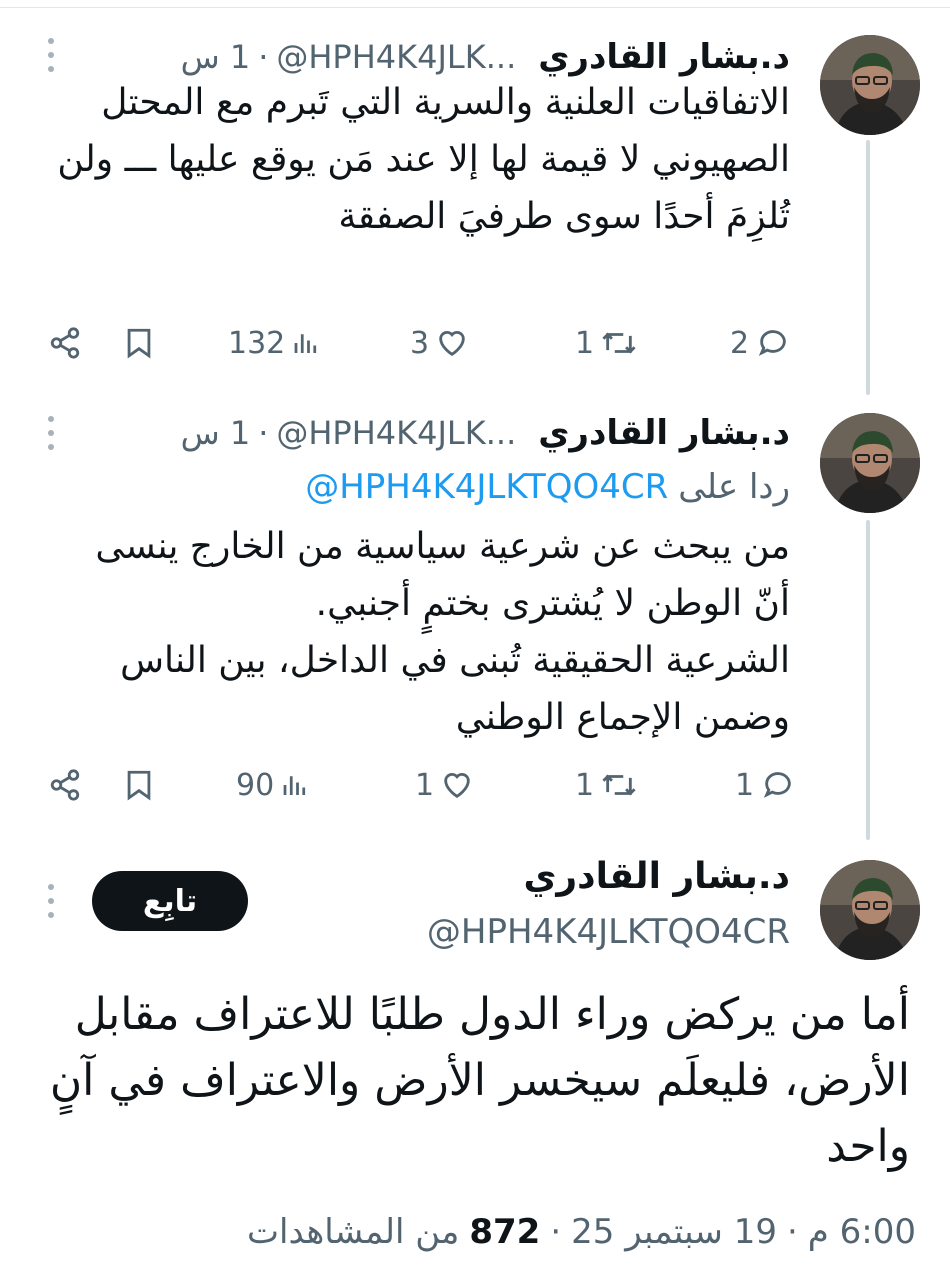 The width and height of the screenshot is (950, 1280). I want to click on reply-prefix: ردا على, so click(734, 487).